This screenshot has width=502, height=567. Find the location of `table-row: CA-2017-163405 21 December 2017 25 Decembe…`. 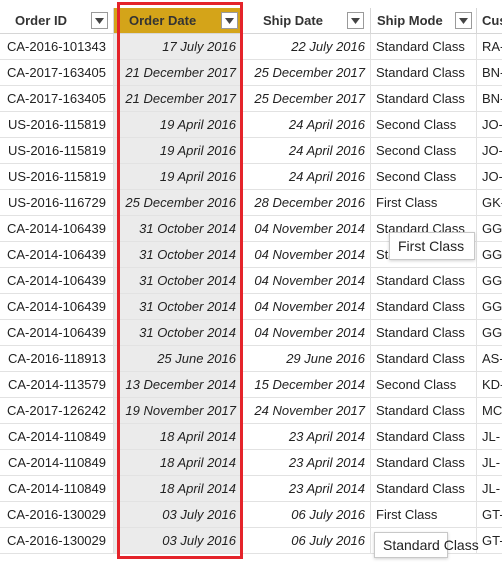

table-row: CA-2017-163405 21 December 2017 25 Decembe… is located at coordinates (251, 99).